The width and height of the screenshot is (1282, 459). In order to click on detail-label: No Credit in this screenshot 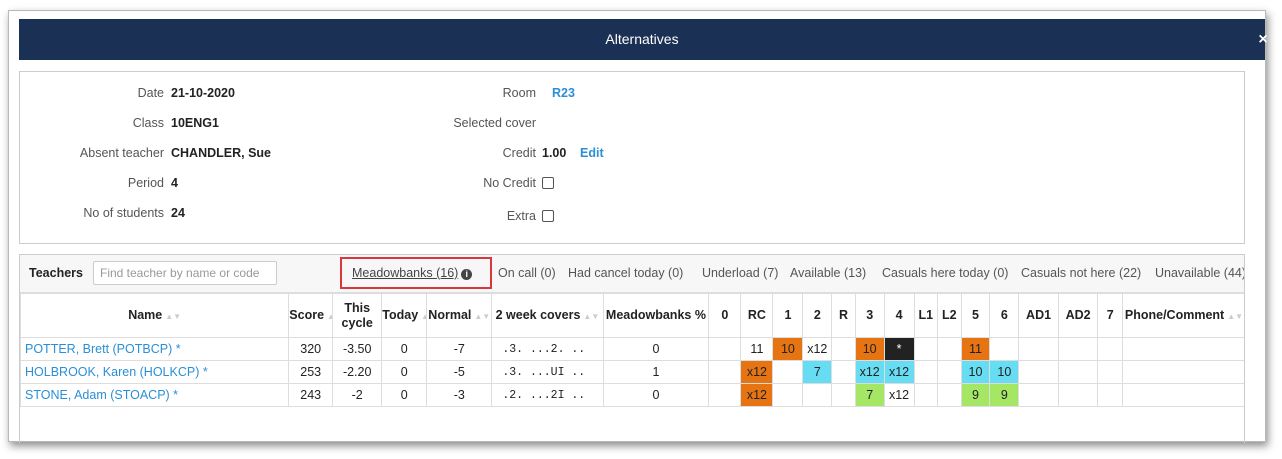, I will do `click(509, 183)`.